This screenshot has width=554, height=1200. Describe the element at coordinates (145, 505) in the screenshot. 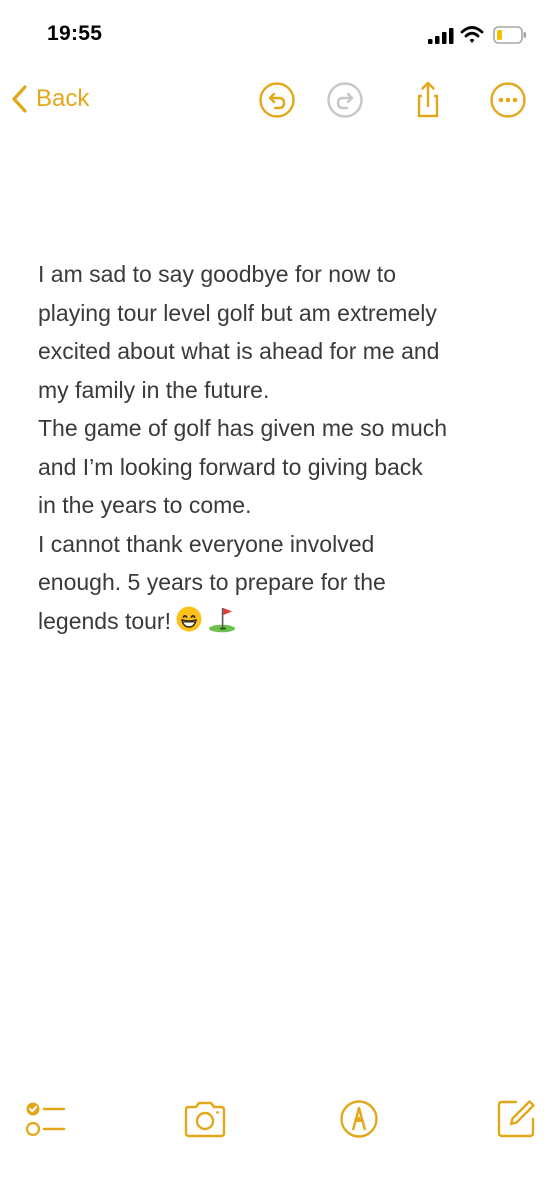

I see `note-line: in the years to come.` at that location.